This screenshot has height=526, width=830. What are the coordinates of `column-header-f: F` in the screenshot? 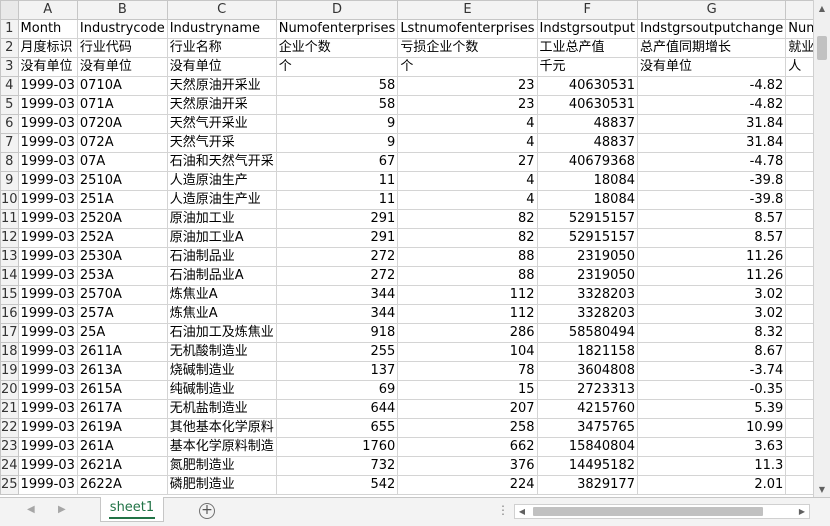 It's located at (587, 10).